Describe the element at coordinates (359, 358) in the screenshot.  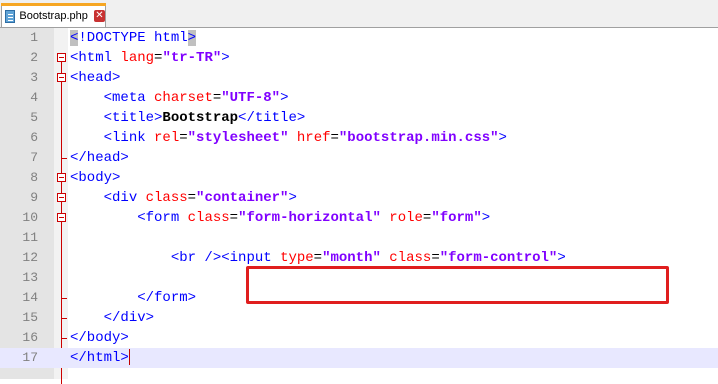
I see `code-line-current: 17 </html>` at that location.